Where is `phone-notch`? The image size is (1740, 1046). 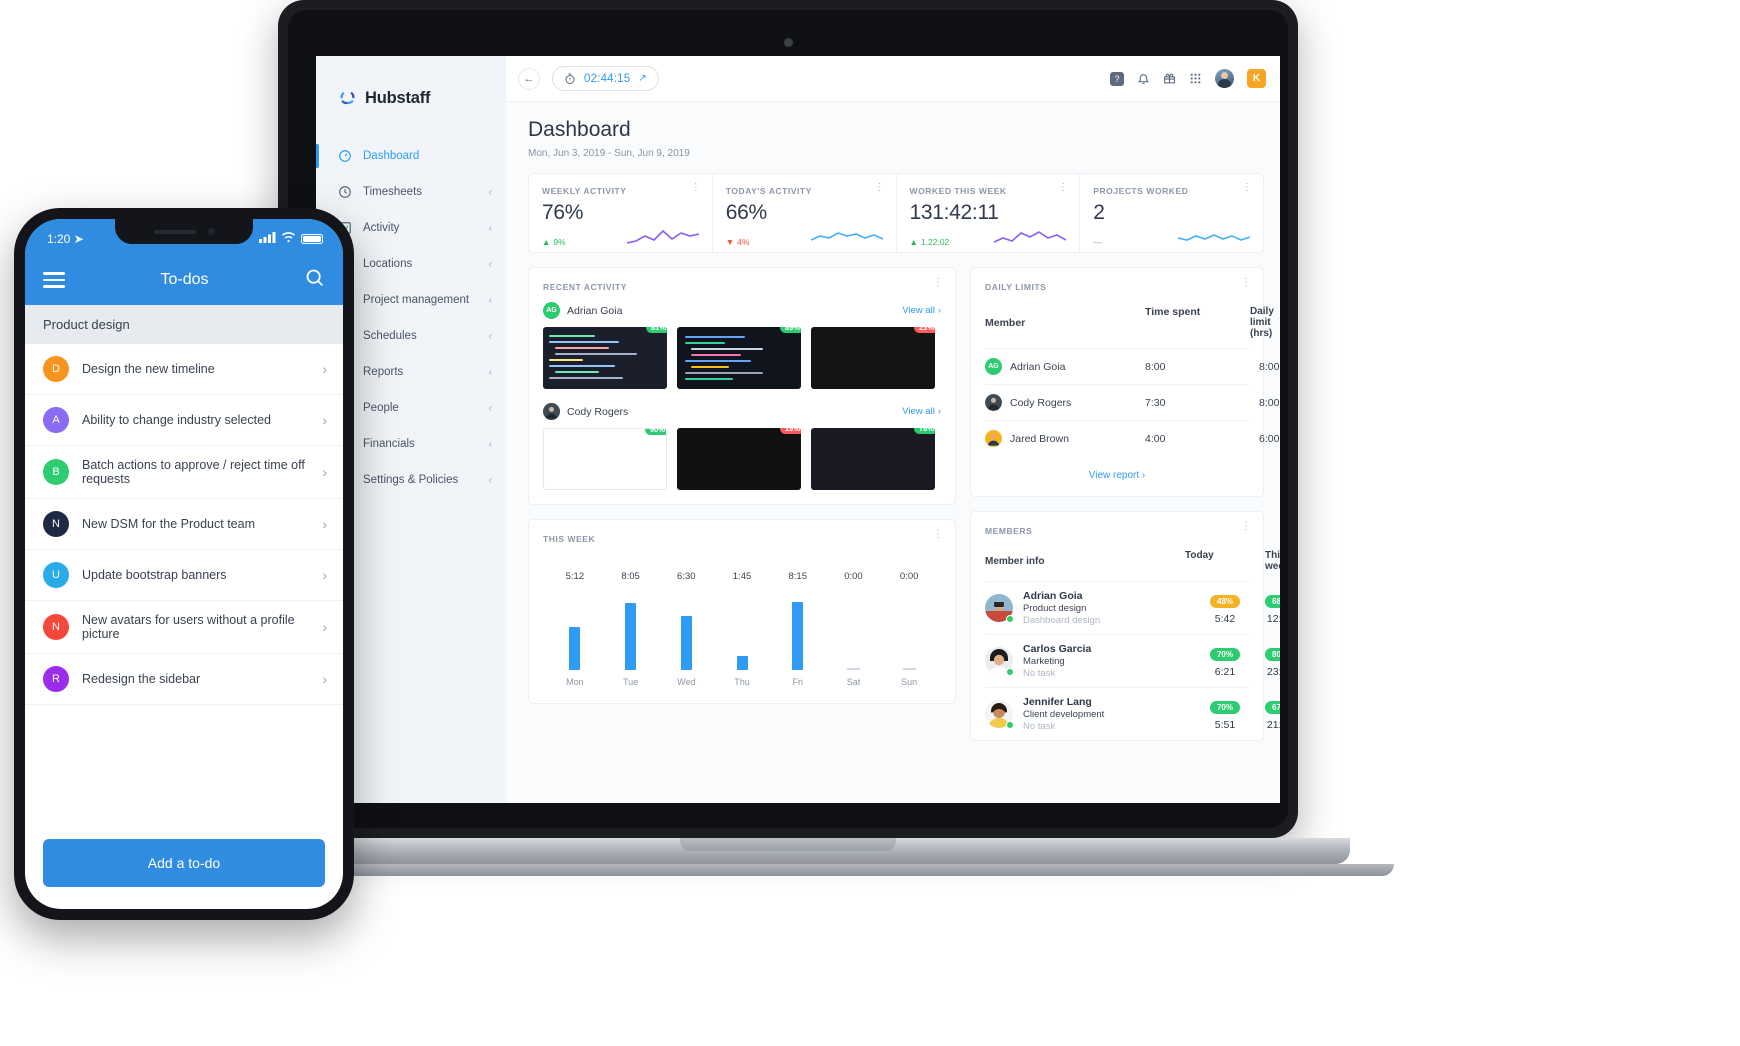 phone-notch is located at coordinates (184, 231).